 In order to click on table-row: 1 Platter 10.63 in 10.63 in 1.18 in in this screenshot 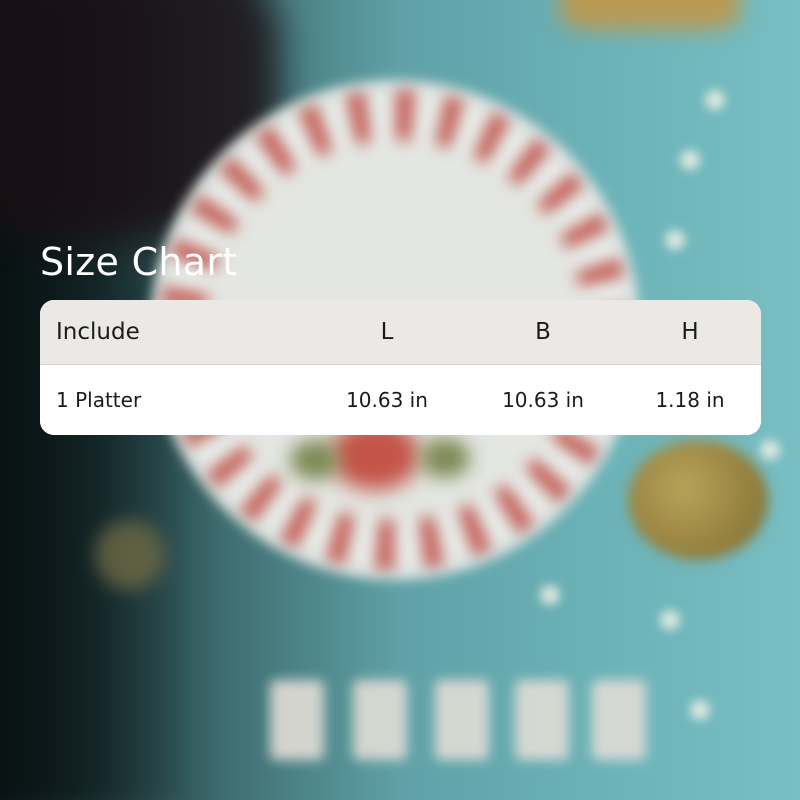, I will do `click(400, 399)`.